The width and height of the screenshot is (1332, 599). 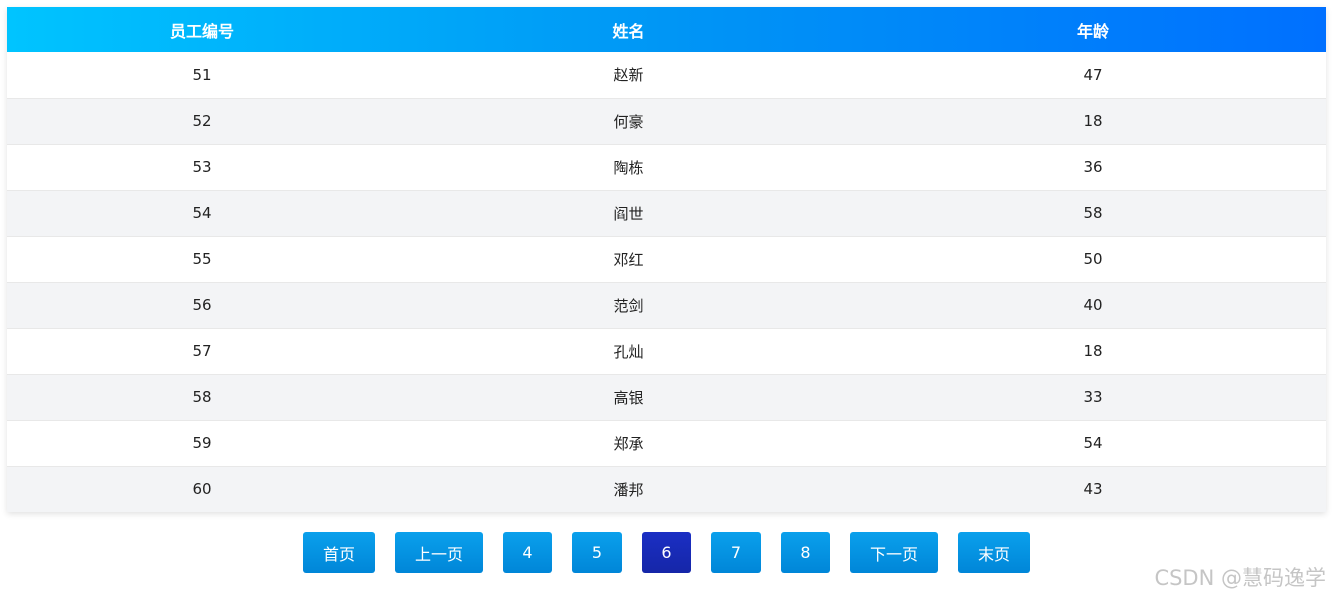 What do you see at coordinates (1093, 305) in the screenshot?
I see `cell-age: 40` at bounding box center [1093, 305].